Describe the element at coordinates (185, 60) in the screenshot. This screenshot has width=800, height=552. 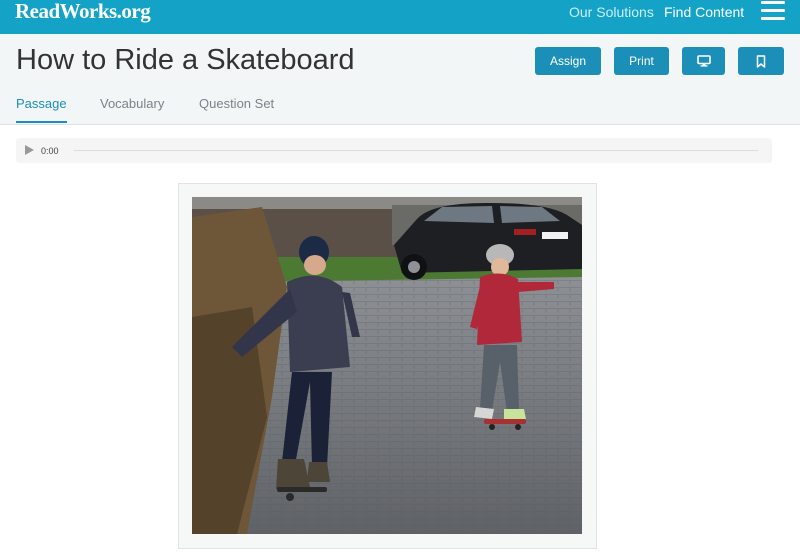
I see `page-title: How to Ride a Skateboard` at that location.